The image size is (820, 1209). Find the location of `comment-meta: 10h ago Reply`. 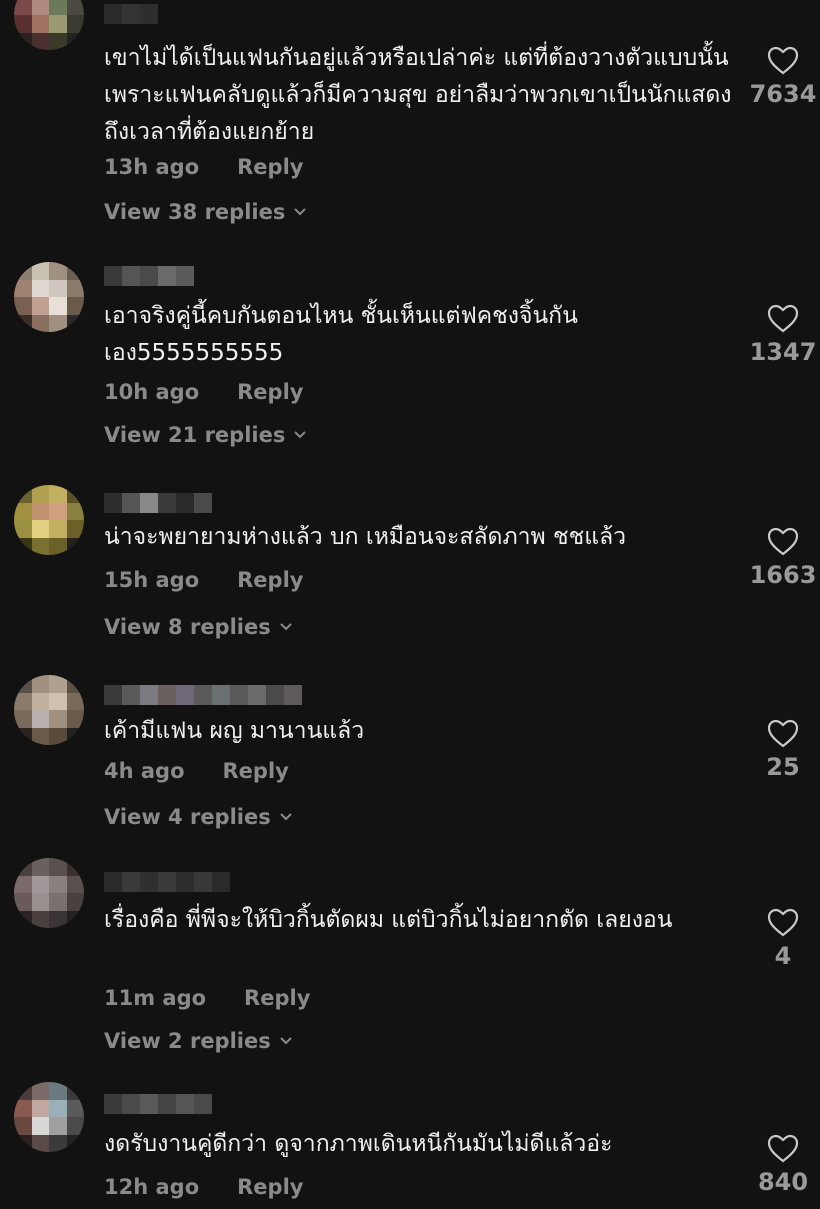

comment-meta: 10h ago Reply is located at coordinates (203, 392).